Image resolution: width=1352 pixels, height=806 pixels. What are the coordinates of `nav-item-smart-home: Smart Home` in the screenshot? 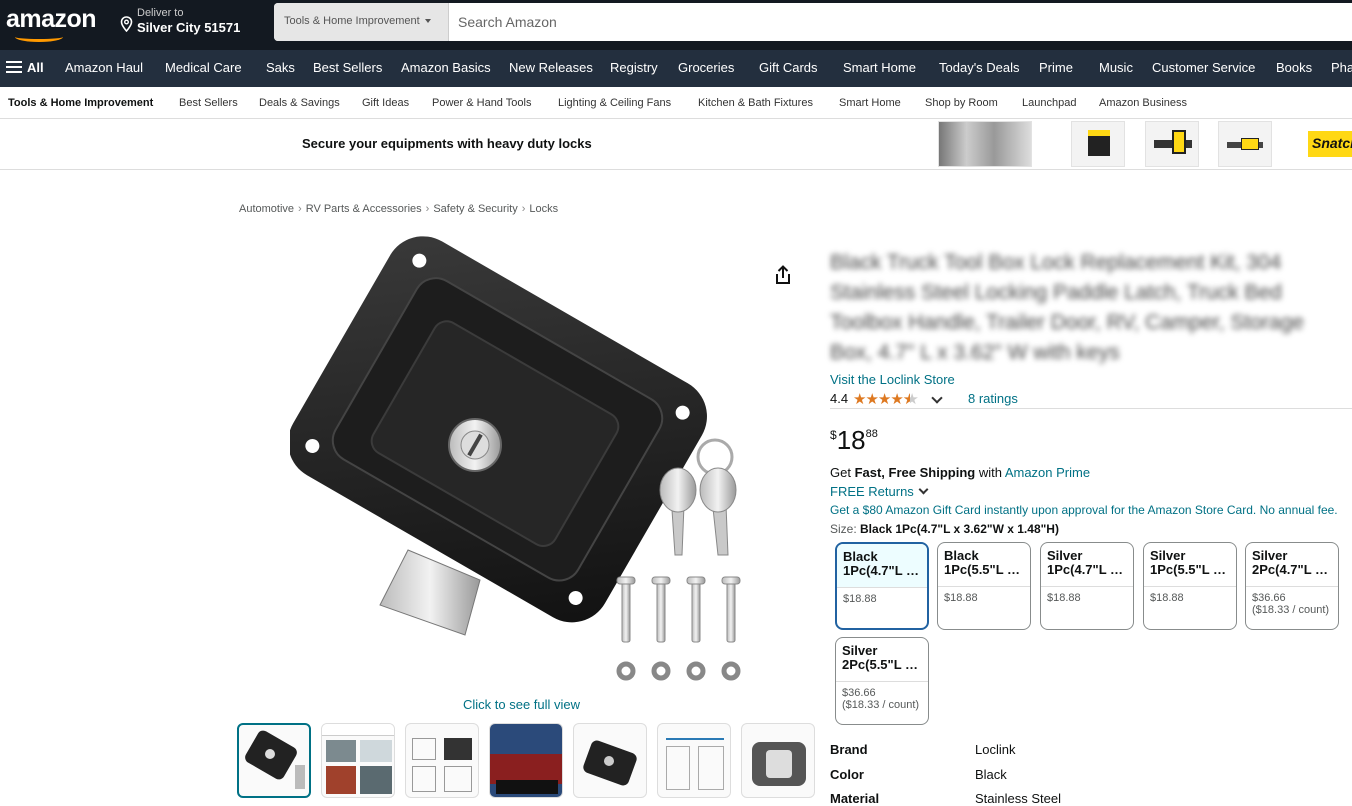 It's located at (879, 67).